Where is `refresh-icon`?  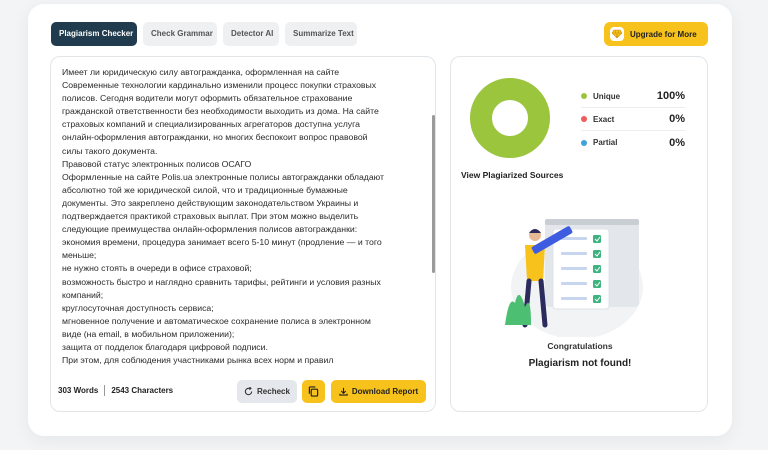 refresh-icon is located at coordinates (248, 391).